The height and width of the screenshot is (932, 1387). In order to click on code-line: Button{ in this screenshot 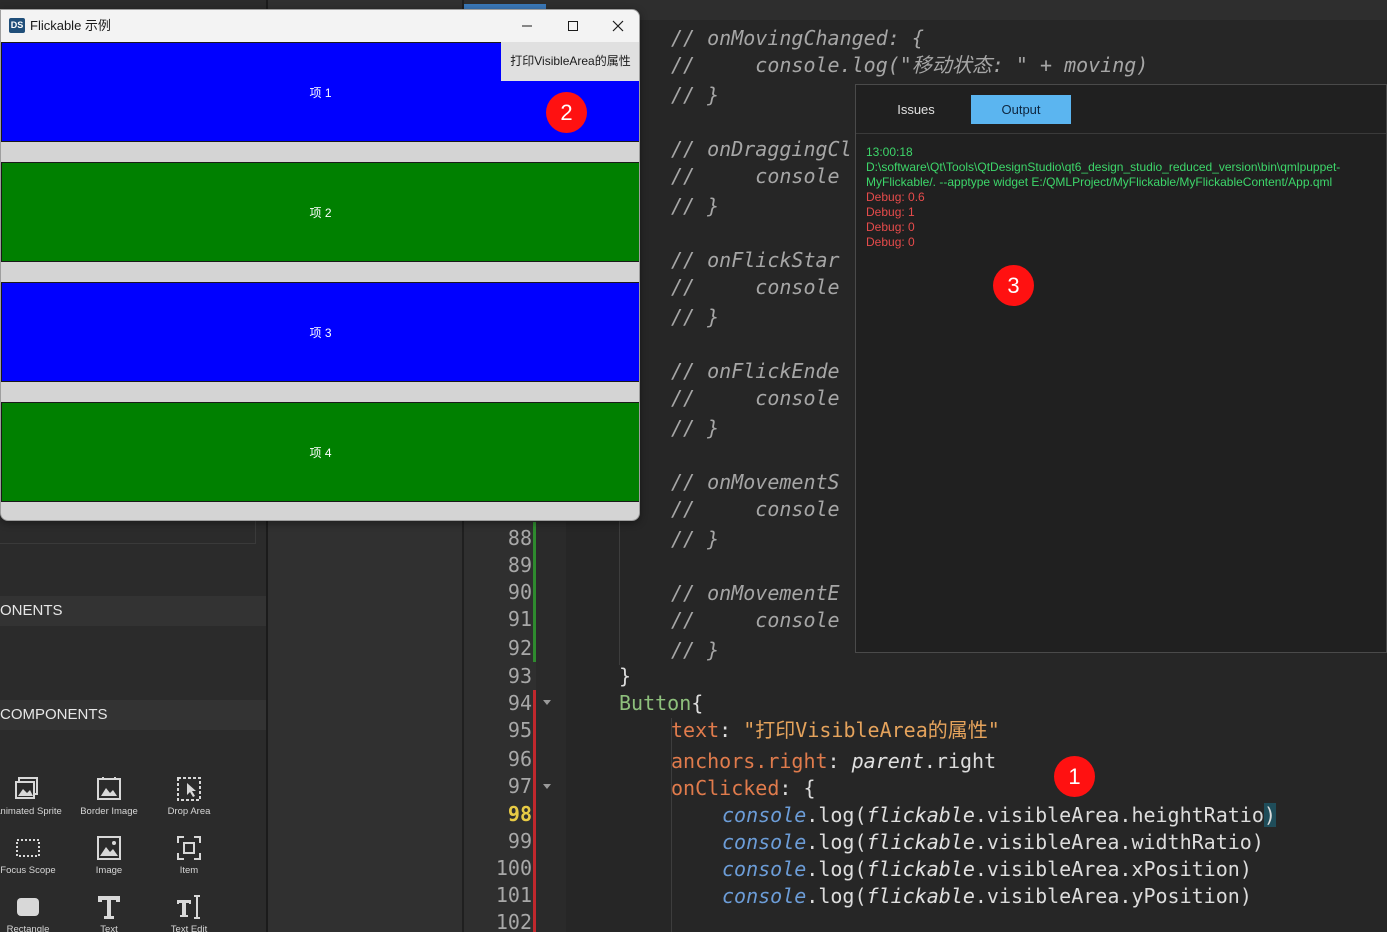, I will do `click(661, 703)`.